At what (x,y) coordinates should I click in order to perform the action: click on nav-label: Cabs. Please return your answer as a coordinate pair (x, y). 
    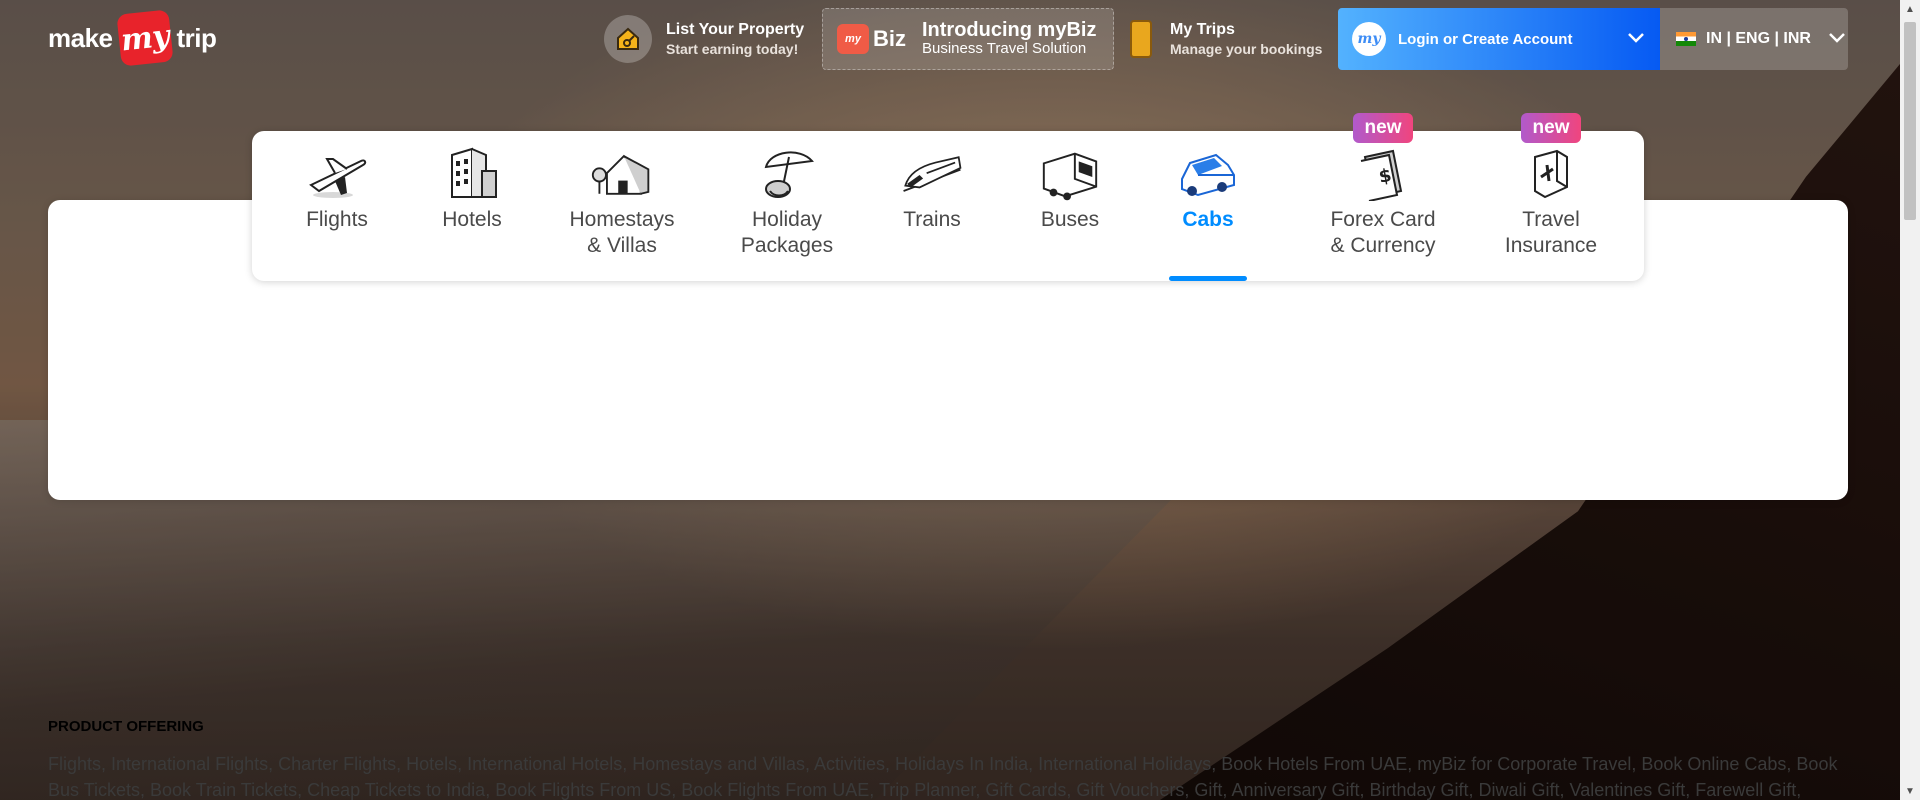
    Looking at the image, I should click on (1208, 219).